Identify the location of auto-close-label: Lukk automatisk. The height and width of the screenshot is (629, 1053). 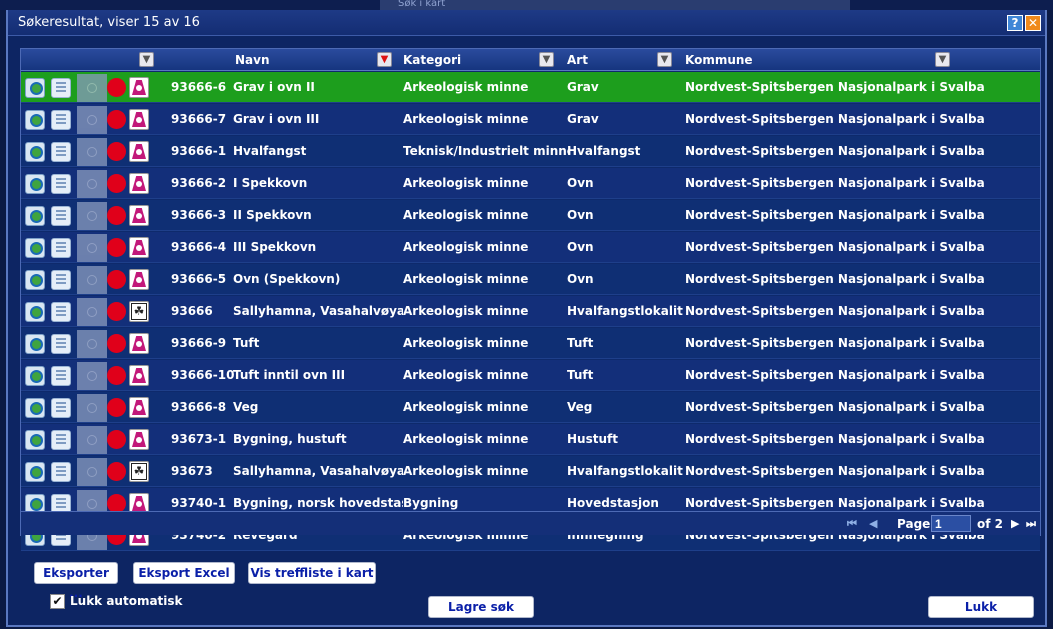
(126, 601).